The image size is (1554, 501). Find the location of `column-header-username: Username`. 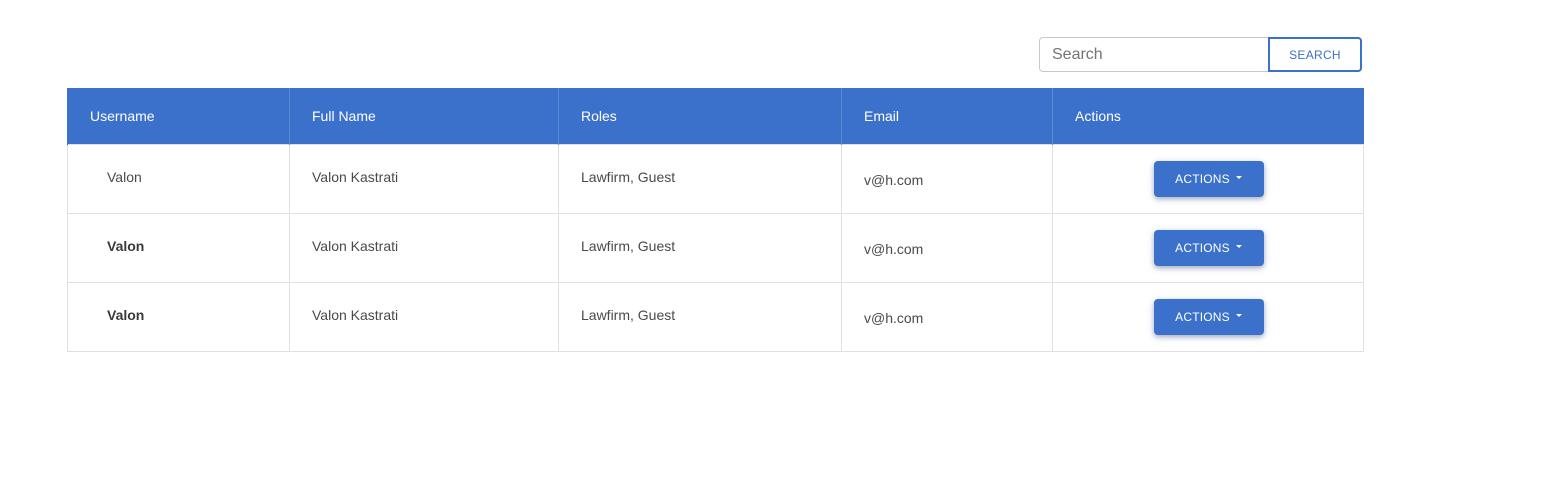

column-header-username: Username is located at coordinates (178, 116).